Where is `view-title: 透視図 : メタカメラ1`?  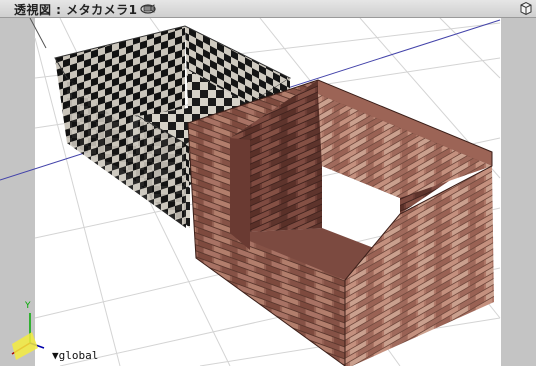
view-title: 透視図 : メタカメラ1 is located at coordinates (76, 10).